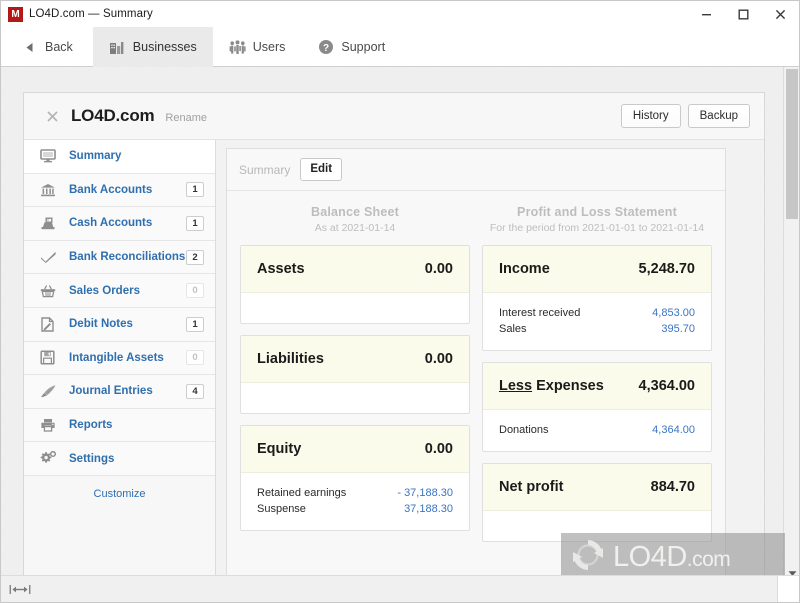  I want to click on panel-liabilities: Liabilities 0.00, so click(355, 374).